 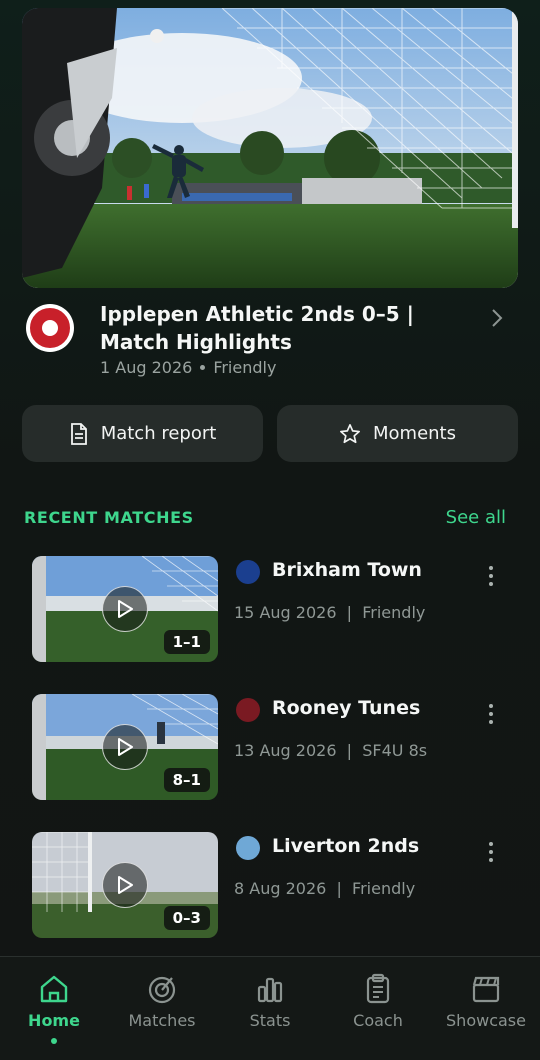 What do you see at coordinates (395, 750) in the screenshot?
I see `match-type: SF4U 8s` at bounding box center [395, 750].